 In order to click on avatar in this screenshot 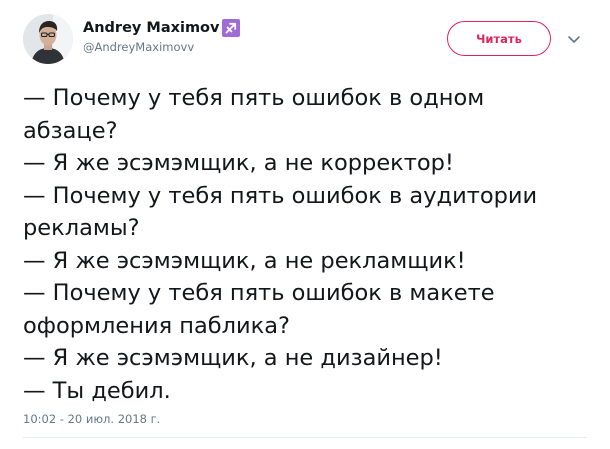, I will do `click(48, 39)`.